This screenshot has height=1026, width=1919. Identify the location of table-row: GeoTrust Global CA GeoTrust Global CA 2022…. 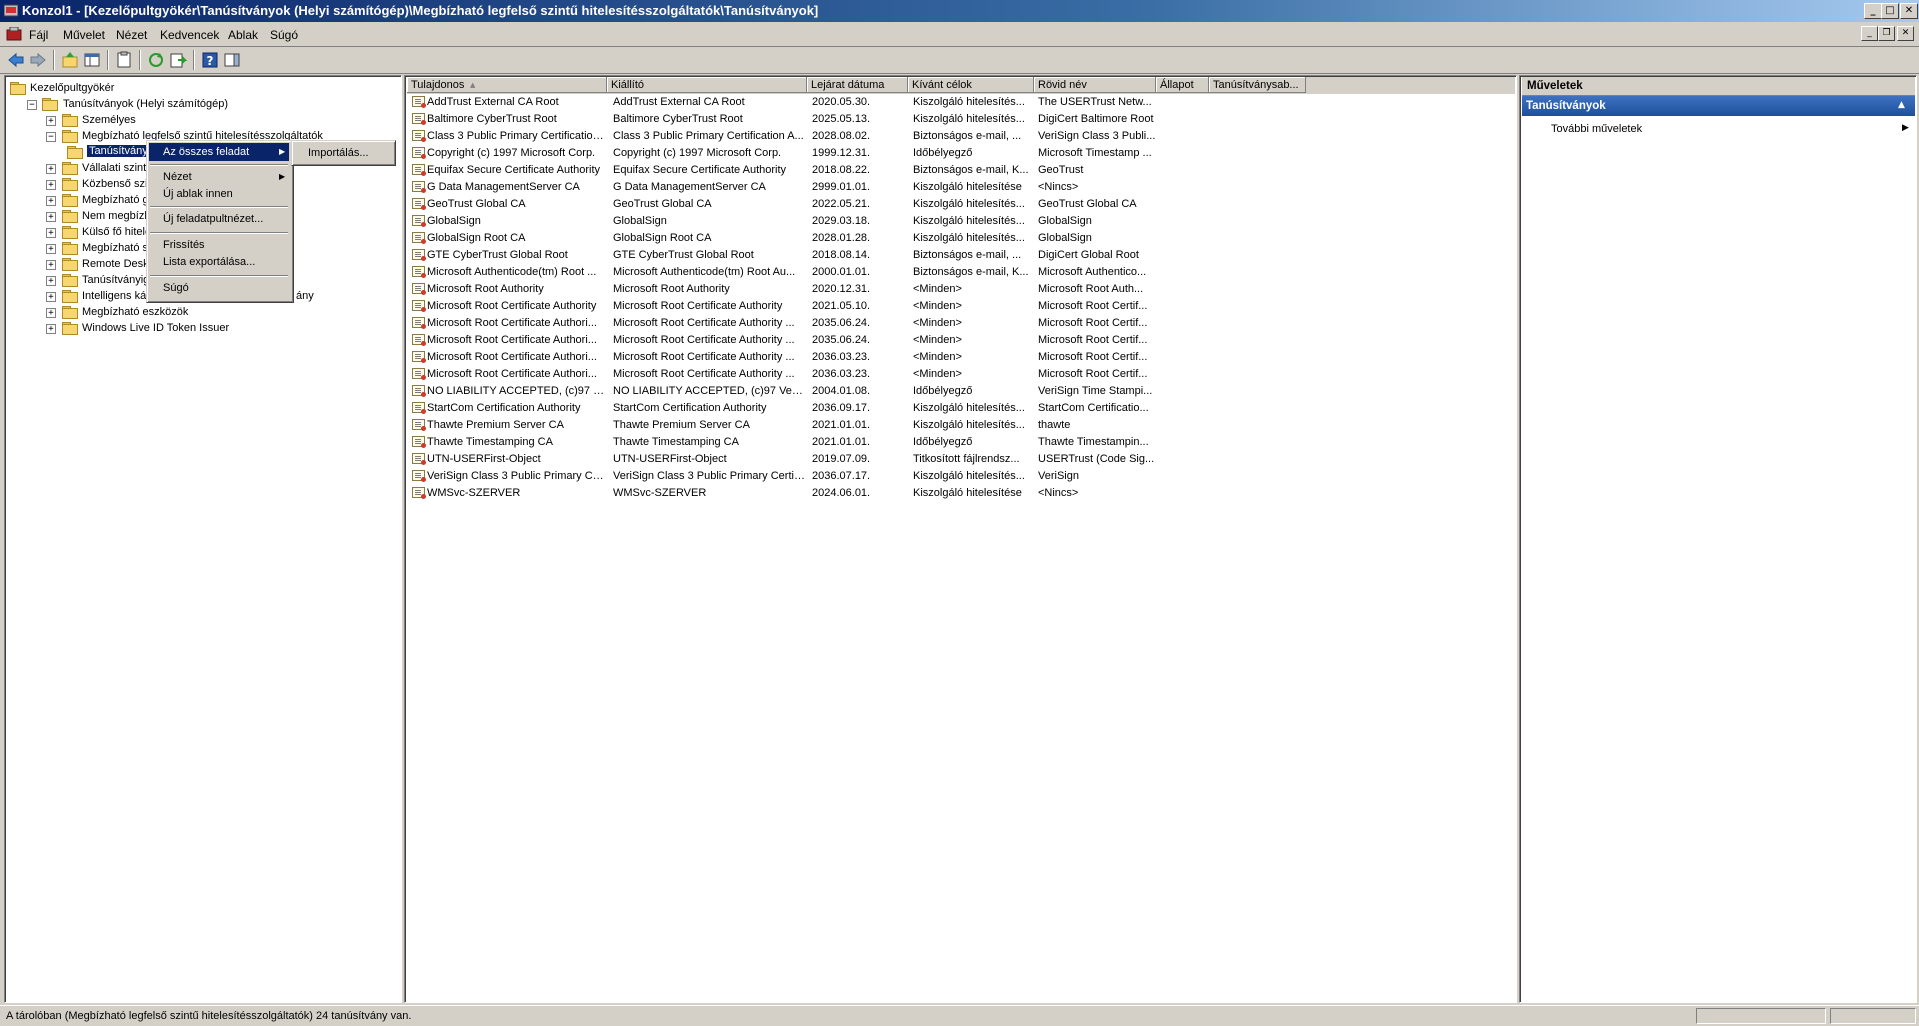
(862, 204).